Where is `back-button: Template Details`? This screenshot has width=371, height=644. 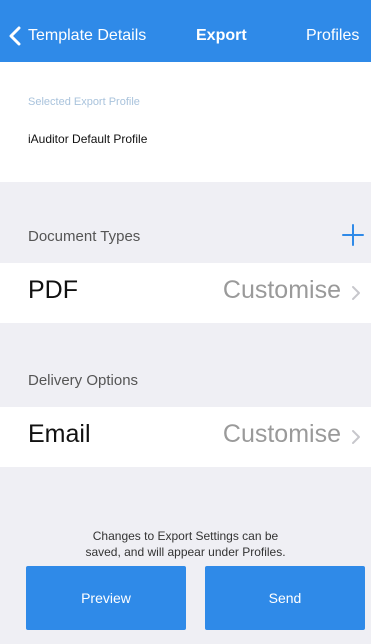
back-button: Template Details is located at coordinates (77, 36).